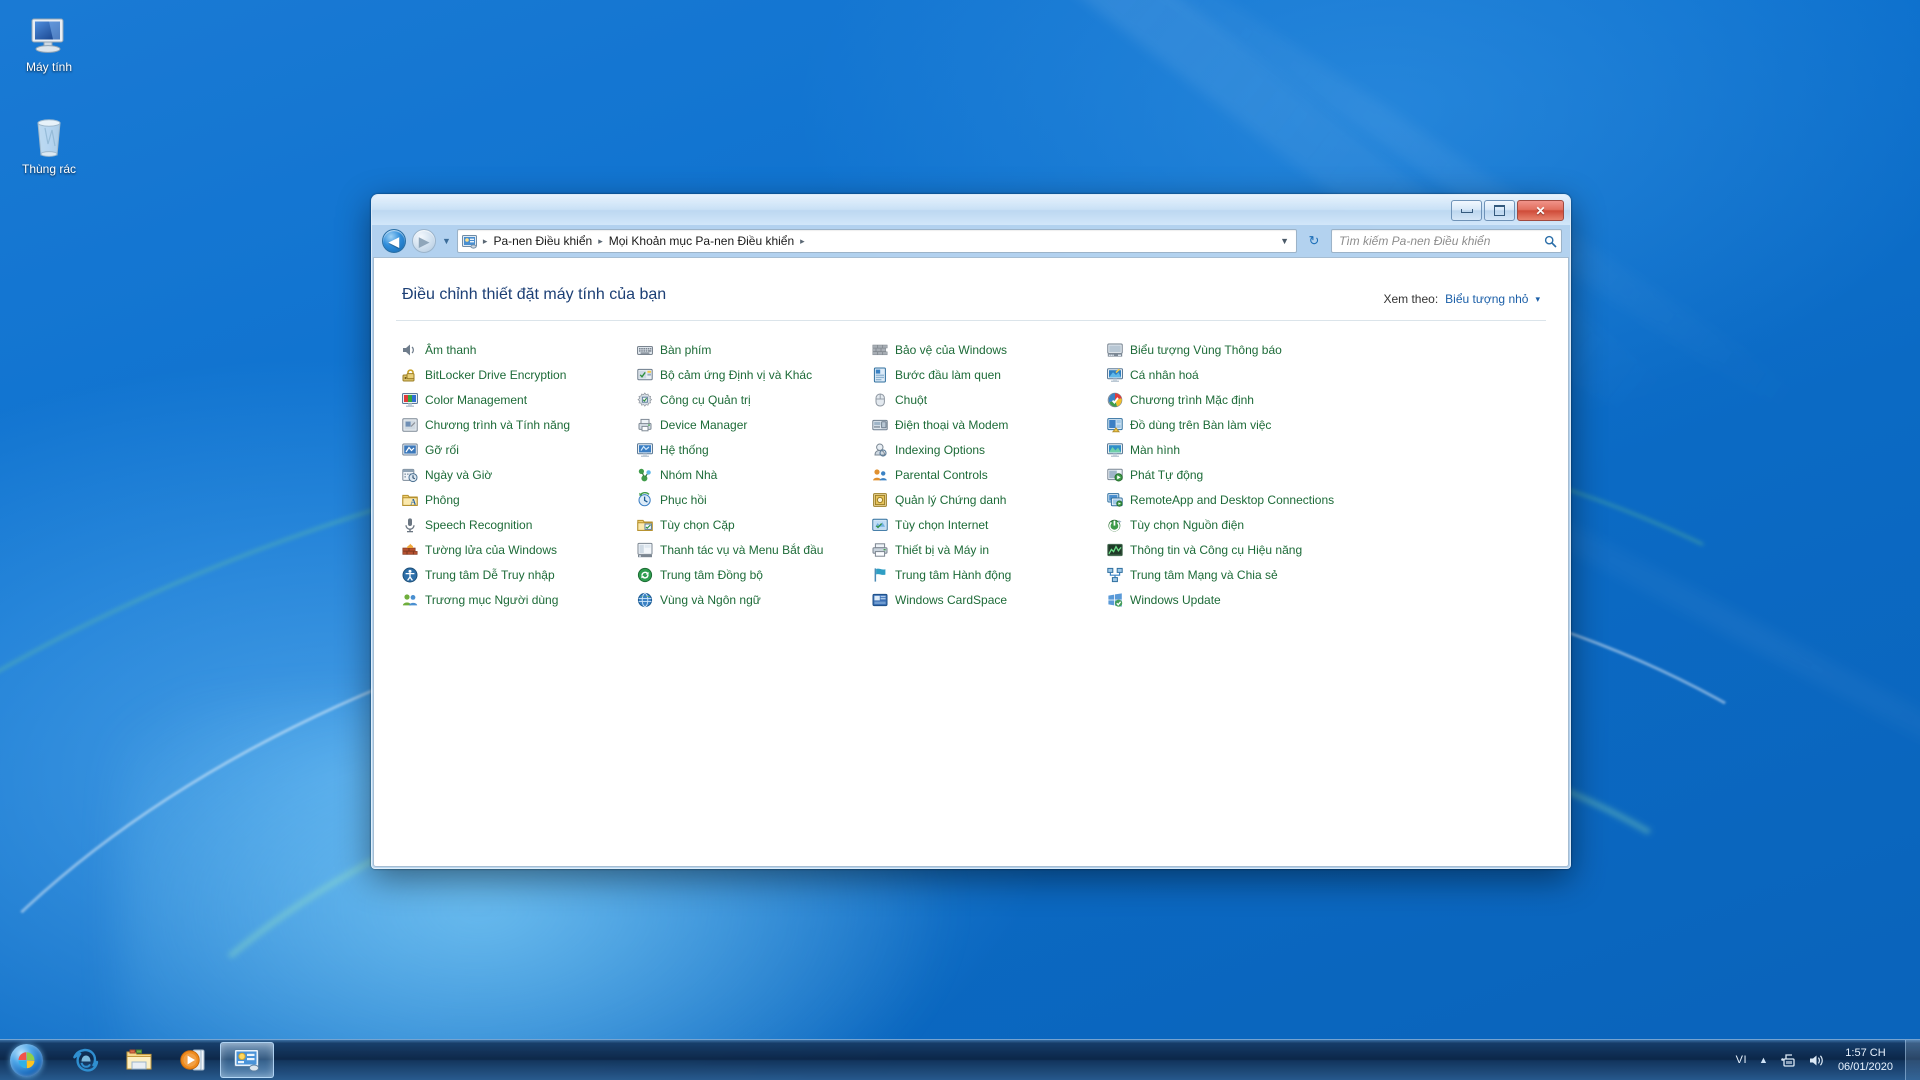 The image size is (1920, 1080). What do you see at coordinates (989, 599) in the screenshot?
I see `control-panel-item: Windows CardSpace` at bounding box center [989, 599].